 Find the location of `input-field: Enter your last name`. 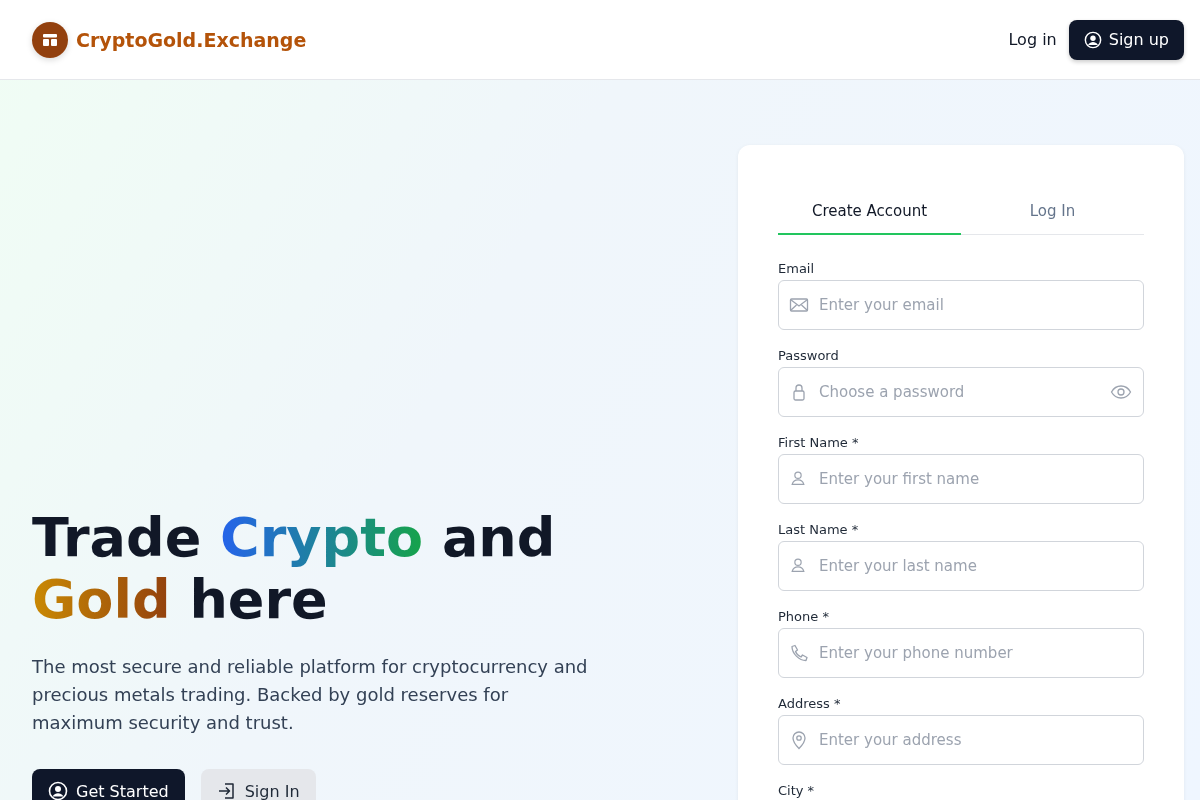

input-field: Enter your last name is located at coordinates (961, 566).